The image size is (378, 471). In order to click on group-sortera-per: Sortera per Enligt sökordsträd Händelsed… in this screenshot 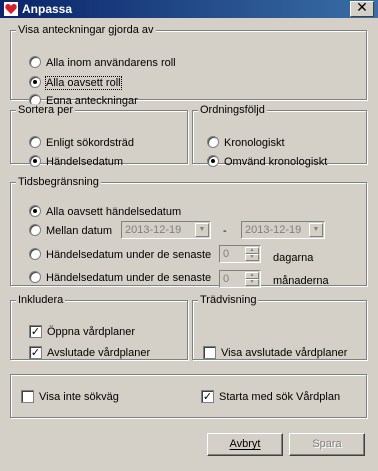, I will do `click(99, 136)`.